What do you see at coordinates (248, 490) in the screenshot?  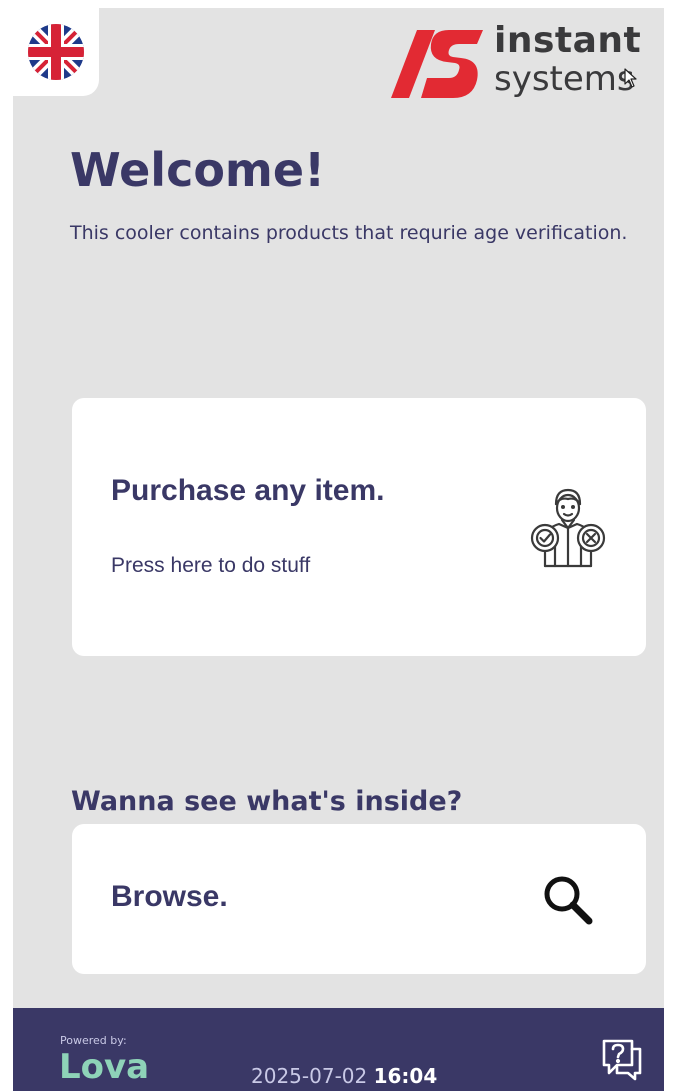 I see `purchase-card-title: Purchase any item.` at bounding box center [248, 490].